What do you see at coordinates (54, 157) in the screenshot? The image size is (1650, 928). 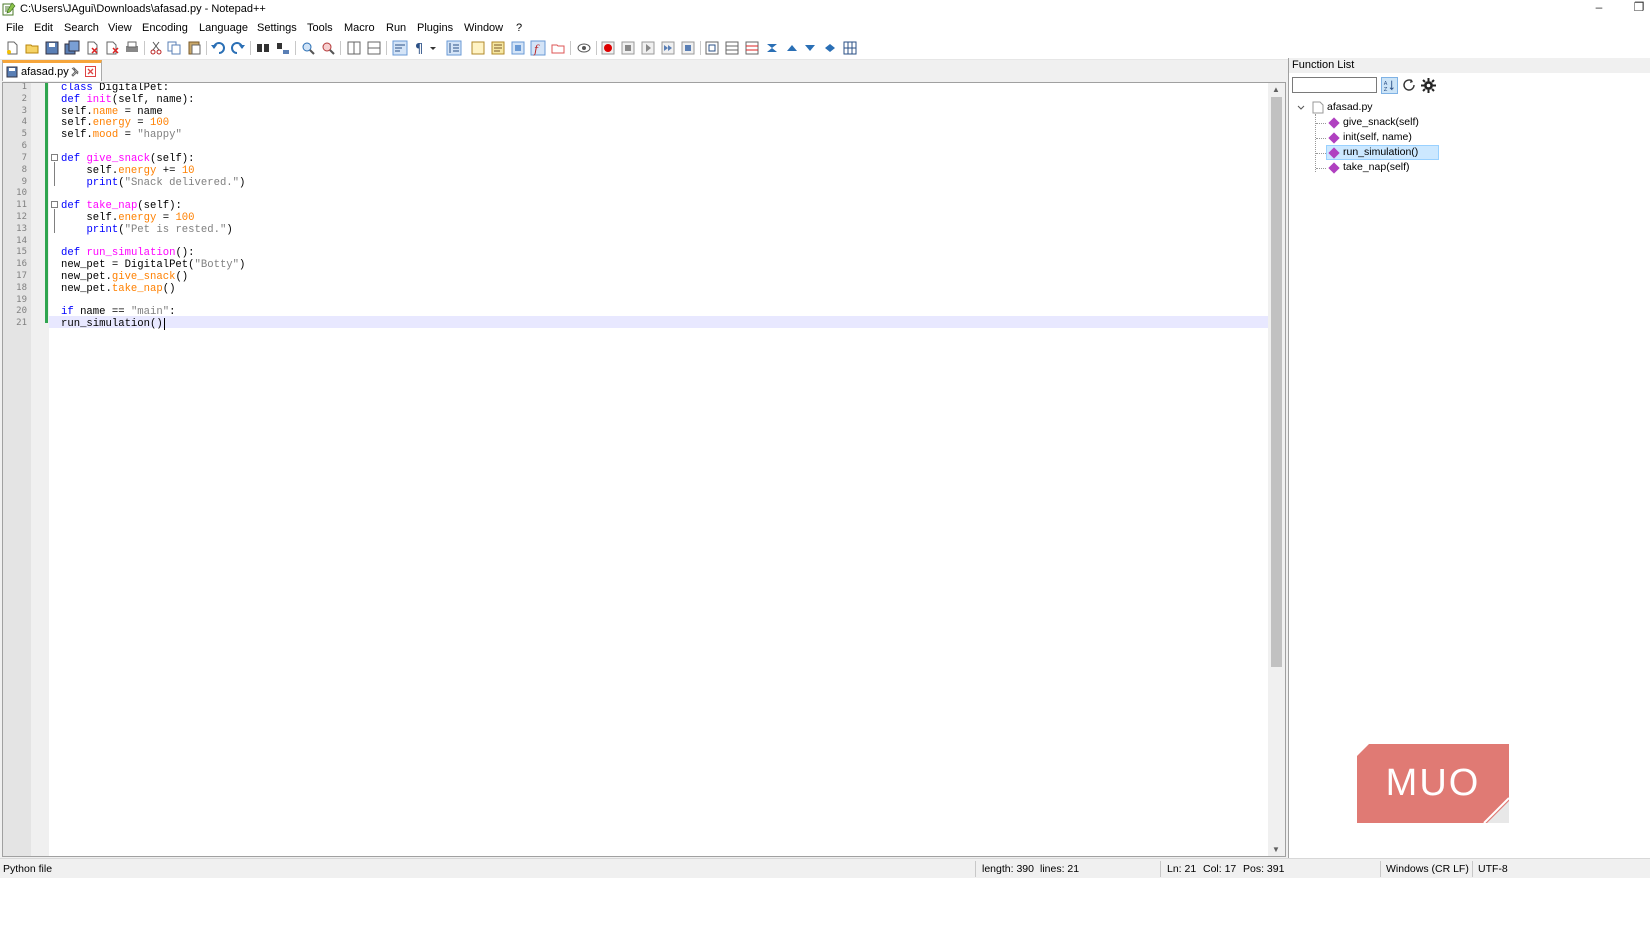 I see `fold-toggle-give-snack` at bounding box center [54, 157].